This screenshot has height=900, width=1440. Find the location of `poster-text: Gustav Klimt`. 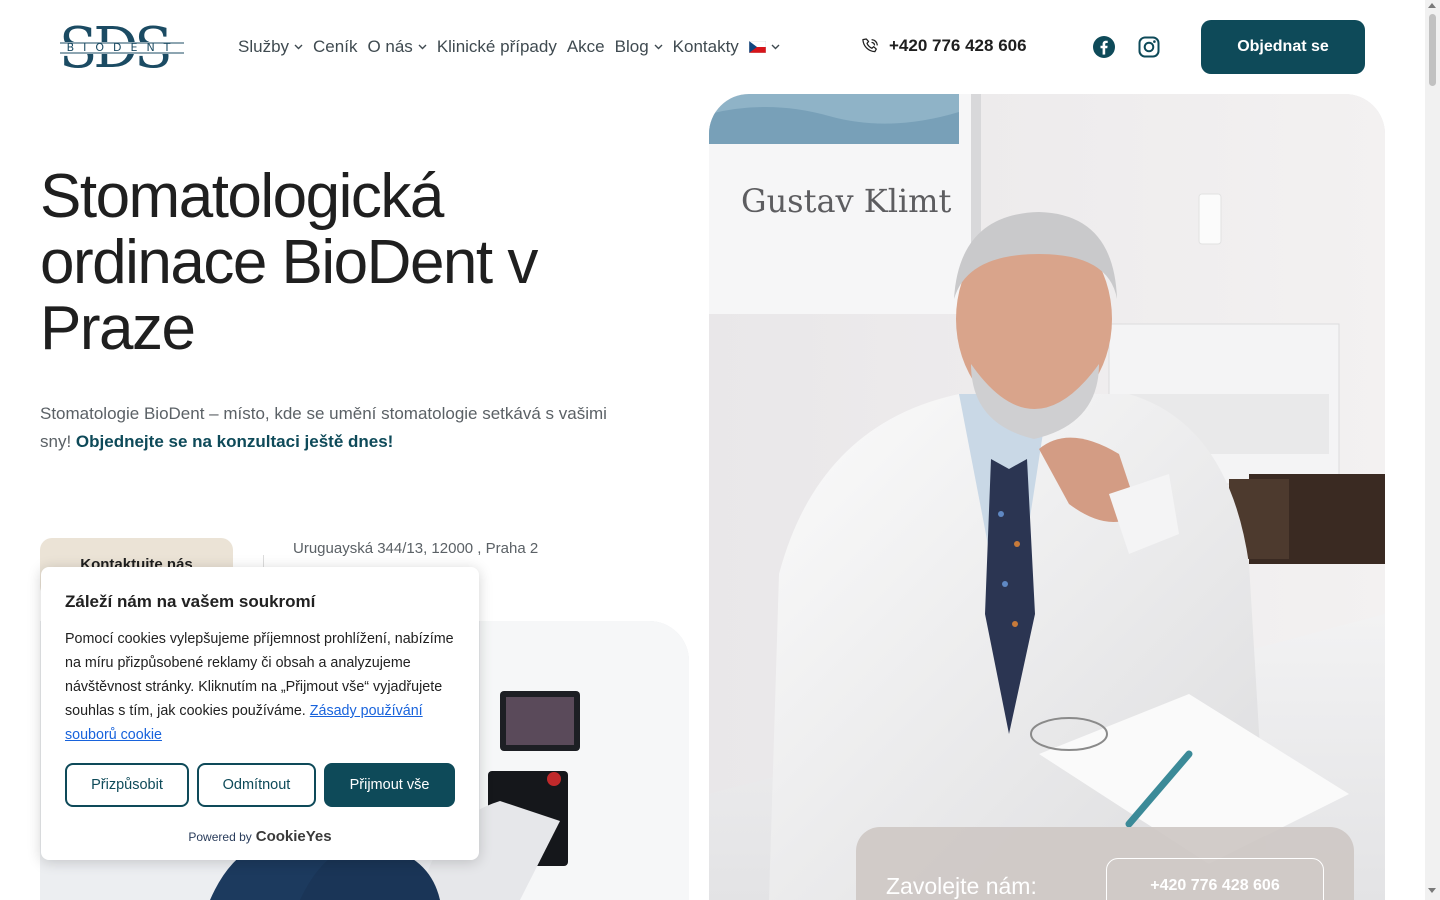

poster-text: Gustav Klimt is located at coordinates (846, 201).